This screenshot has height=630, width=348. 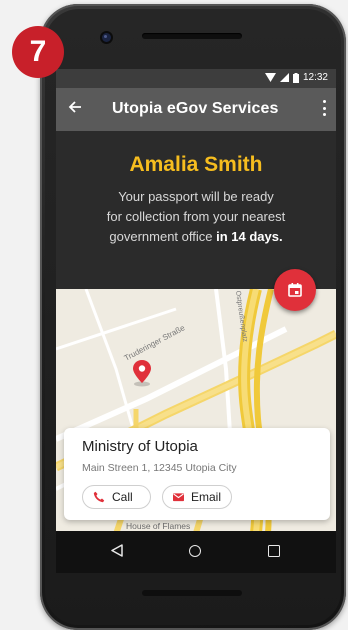 I want to click on android-nav-bar, so click(x=196, y=552).